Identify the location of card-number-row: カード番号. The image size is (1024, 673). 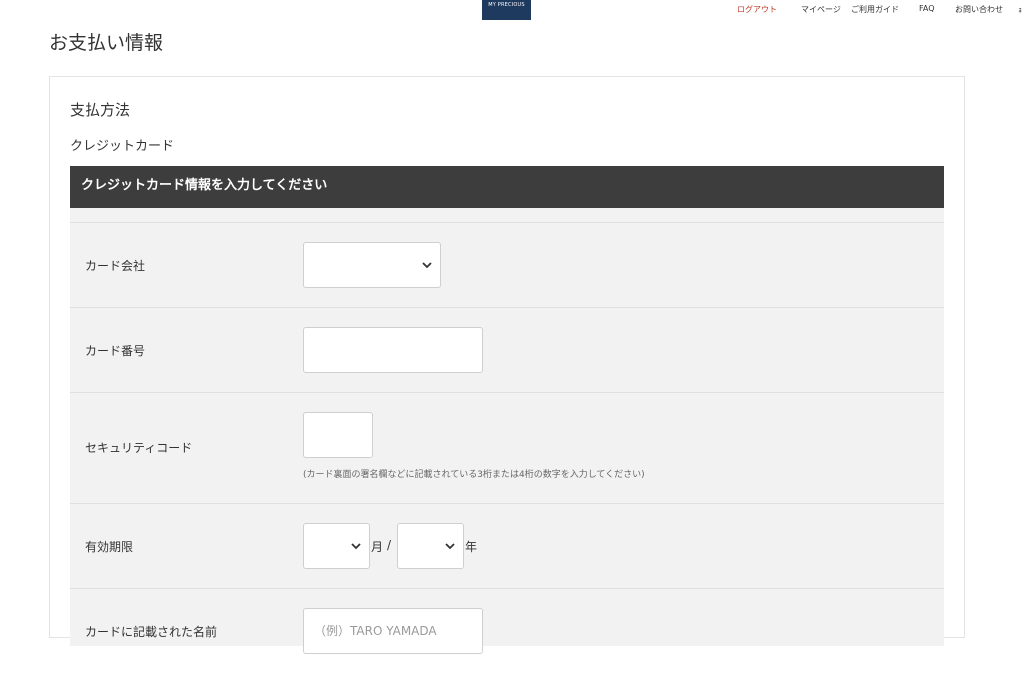
(507, 350).